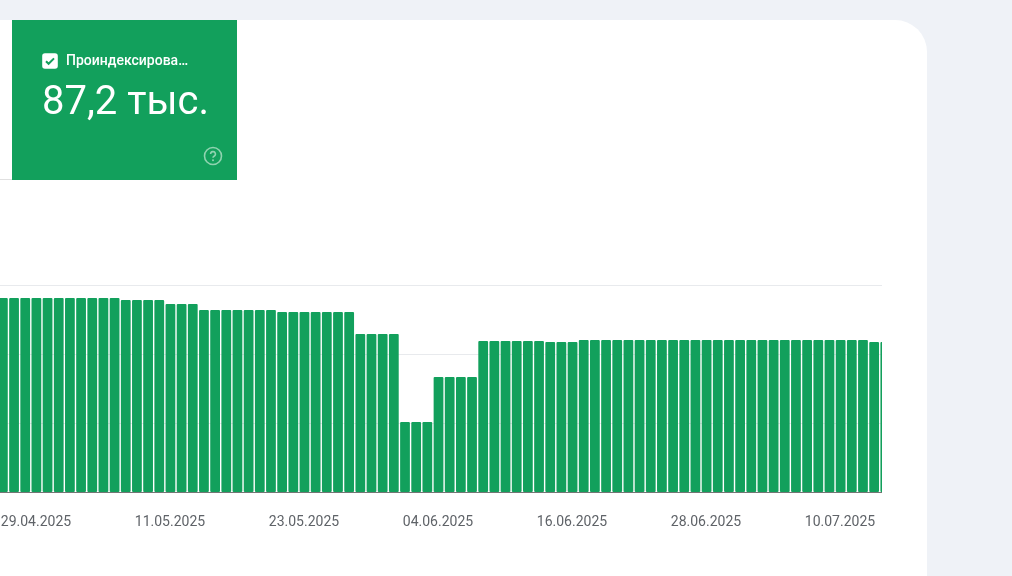  I want to click on axis-label: 04.06.2025, so click(438, 521).